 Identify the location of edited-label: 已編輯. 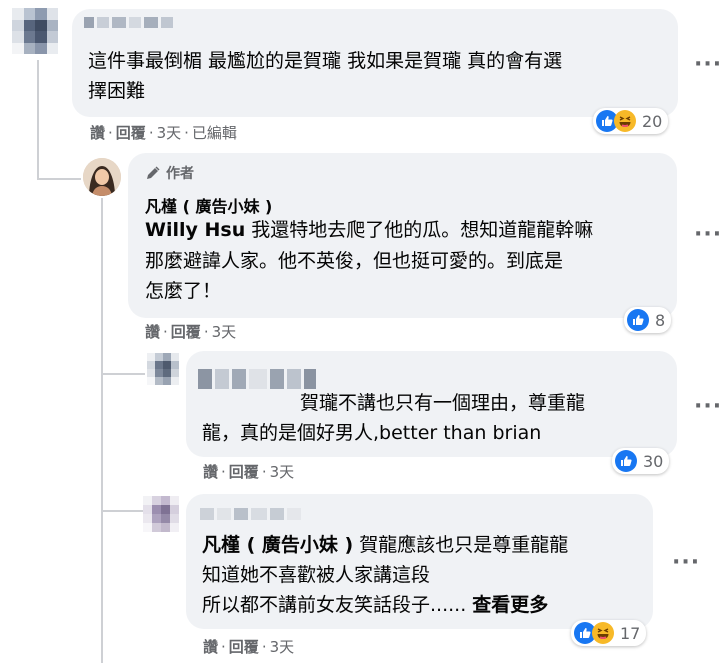
(214, 133).